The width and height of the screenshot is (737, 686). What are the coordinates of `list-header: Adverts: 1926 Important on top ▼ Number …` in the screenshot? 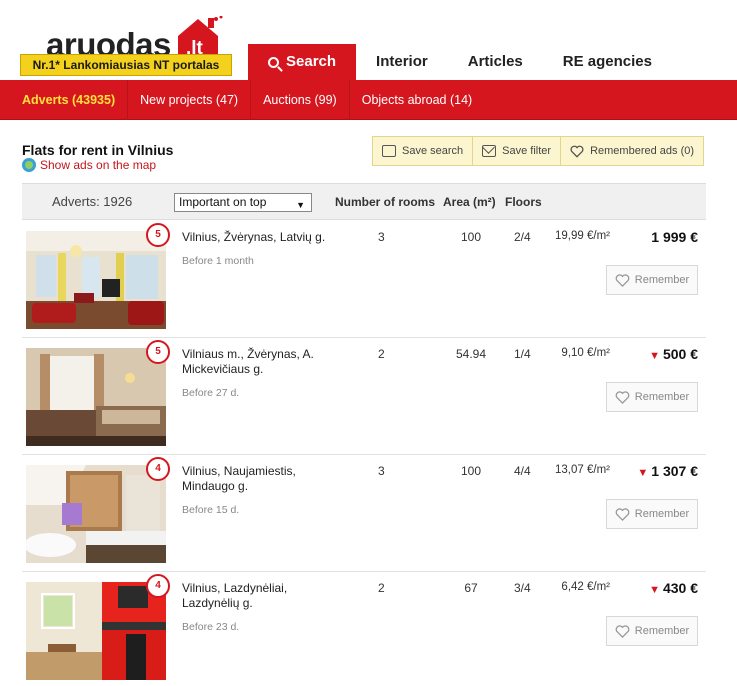 It's located at (364, 201).